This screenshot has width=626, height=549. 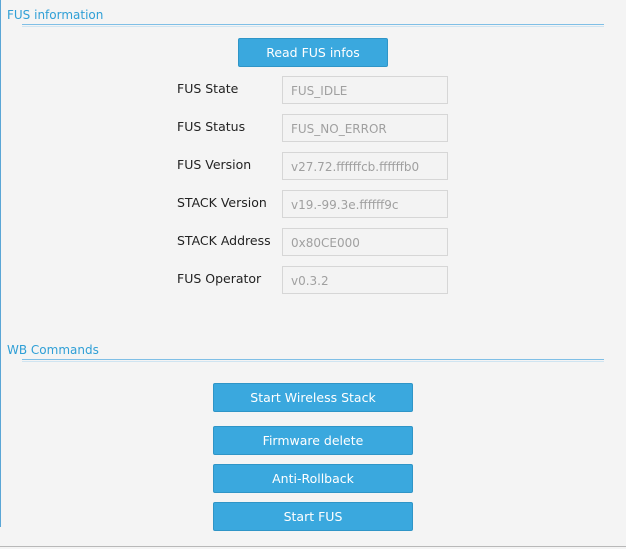 I want to click on read-fus-infos-button: Read FUS infos, so click(x=313, y=52).